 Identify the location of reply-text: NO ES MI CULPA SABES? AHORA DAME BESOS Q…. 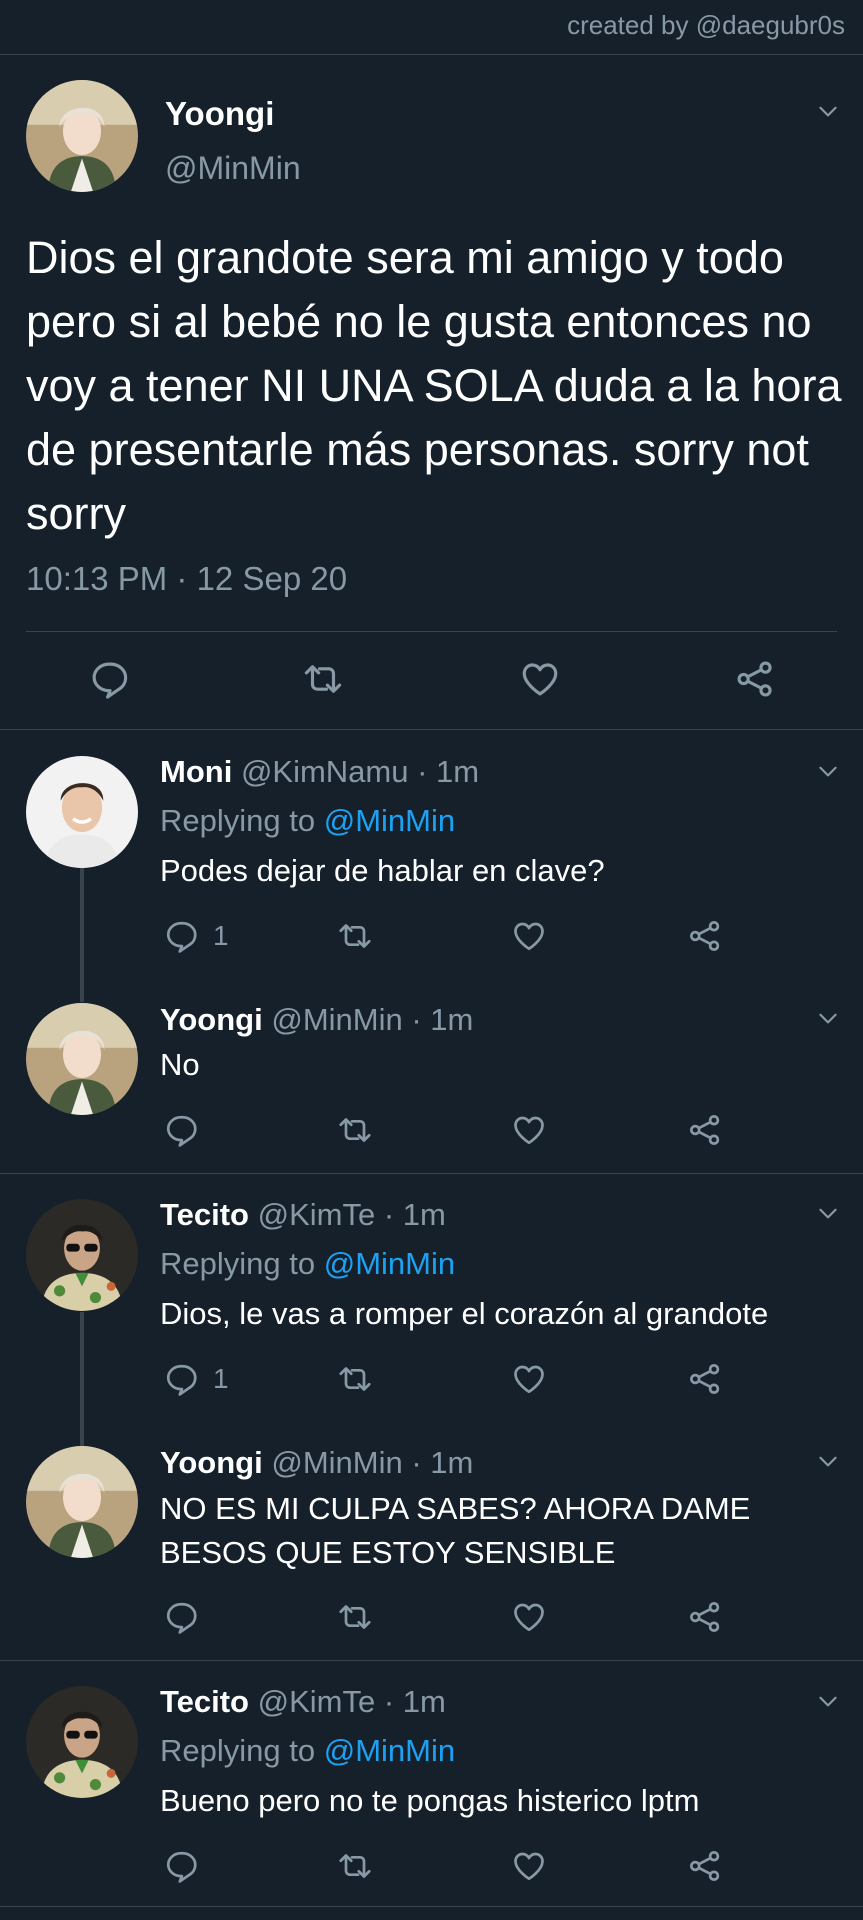
(455, 1530).